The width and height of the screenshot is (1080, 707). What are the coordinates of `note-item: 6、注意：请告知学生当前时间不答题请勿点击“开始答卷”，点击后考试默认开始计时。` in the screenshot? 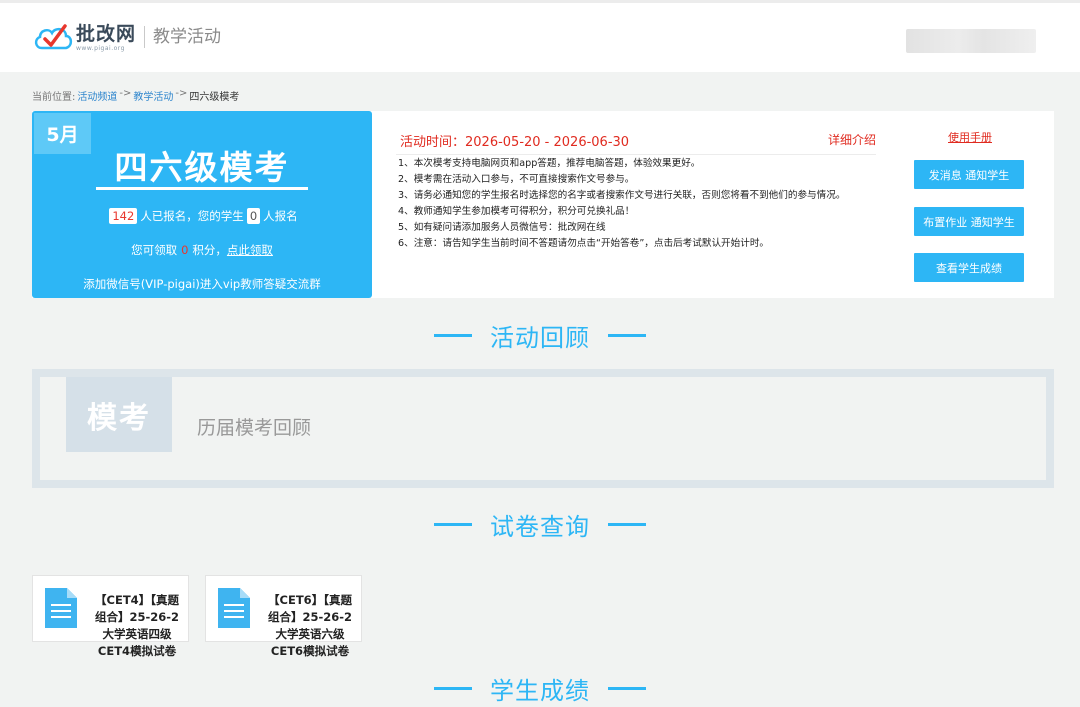 It's located at (584, 243).